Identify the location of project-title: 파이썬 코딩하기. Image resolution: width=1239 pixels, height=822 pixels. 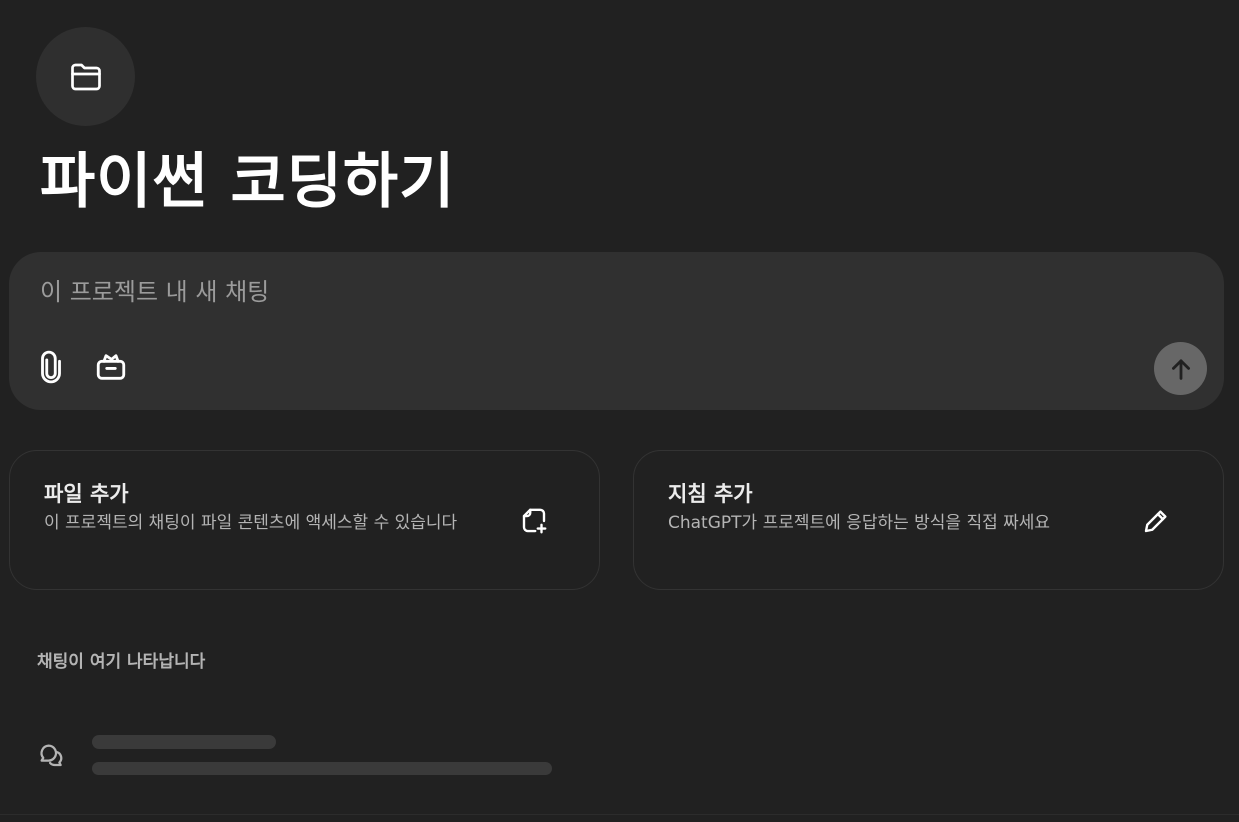
(247, 182).